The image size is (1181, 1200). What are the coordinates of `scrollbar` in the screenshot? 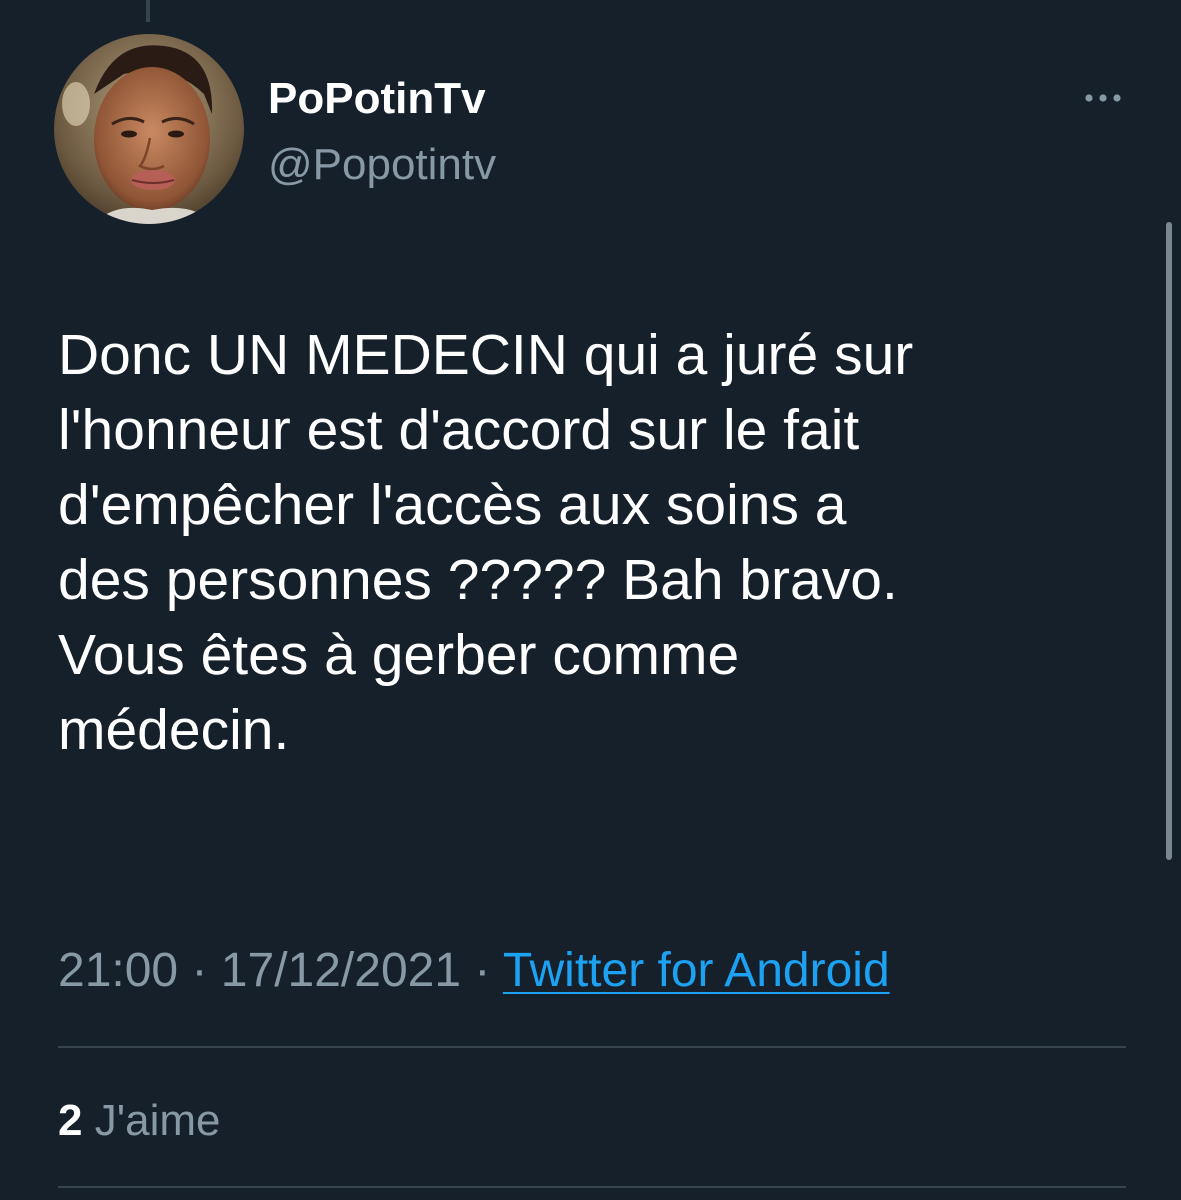 It's located at (1169, 541).